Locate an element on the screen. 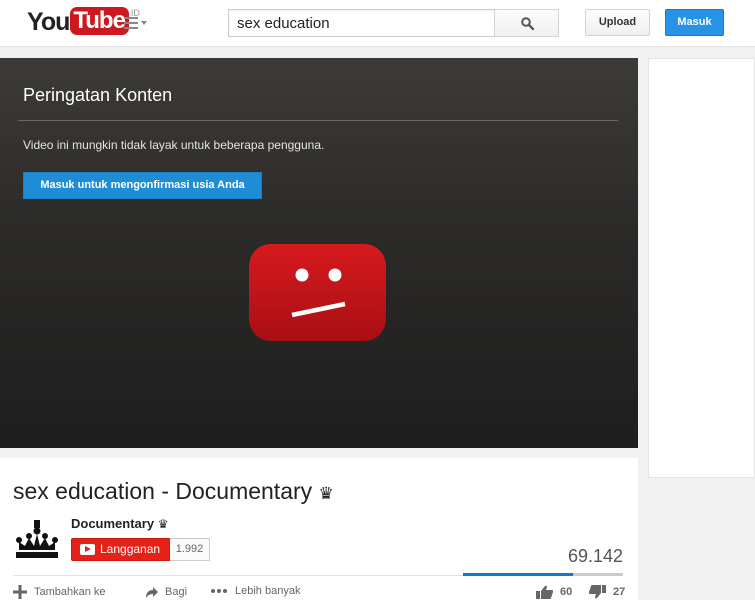 This screenshot has height=600, width=755. subscriber-count: 1.992 is located at coordinates (190, 549).